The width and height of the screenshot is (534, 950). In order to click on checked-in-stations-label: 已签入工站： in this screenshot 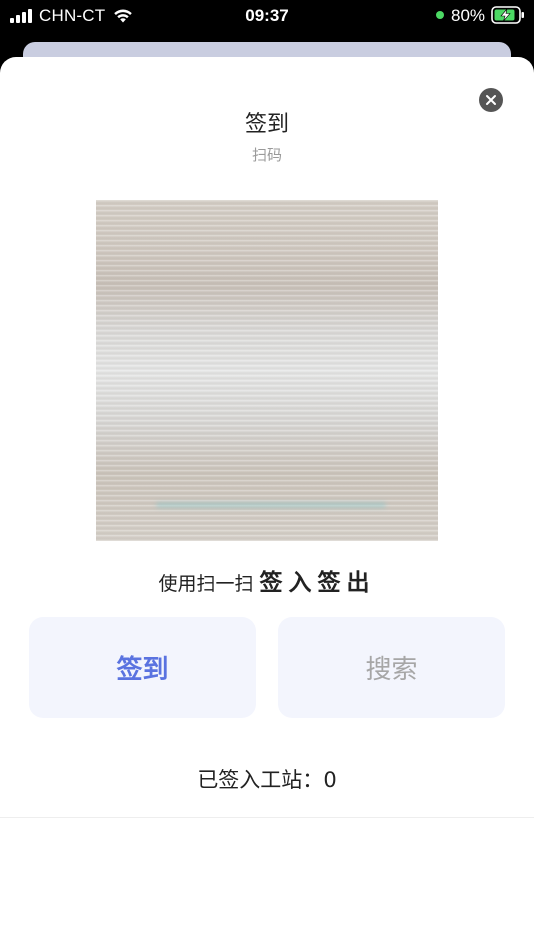, I will do `click(260, 780)`.